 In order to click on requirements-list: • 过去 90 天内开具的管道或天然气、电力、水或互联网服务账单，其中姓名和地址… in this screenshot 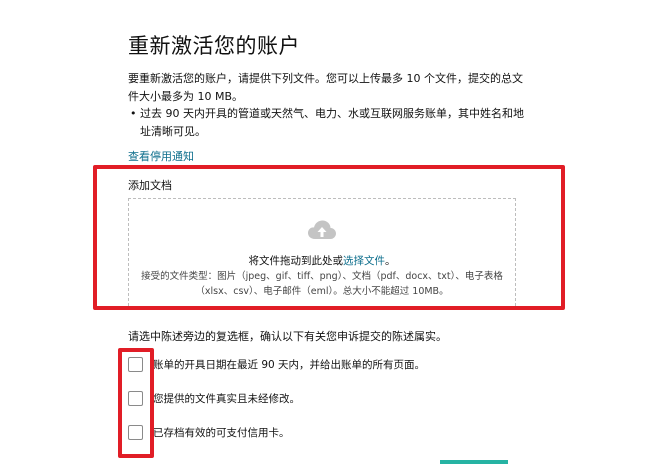, I will do `click(330, 123)`.